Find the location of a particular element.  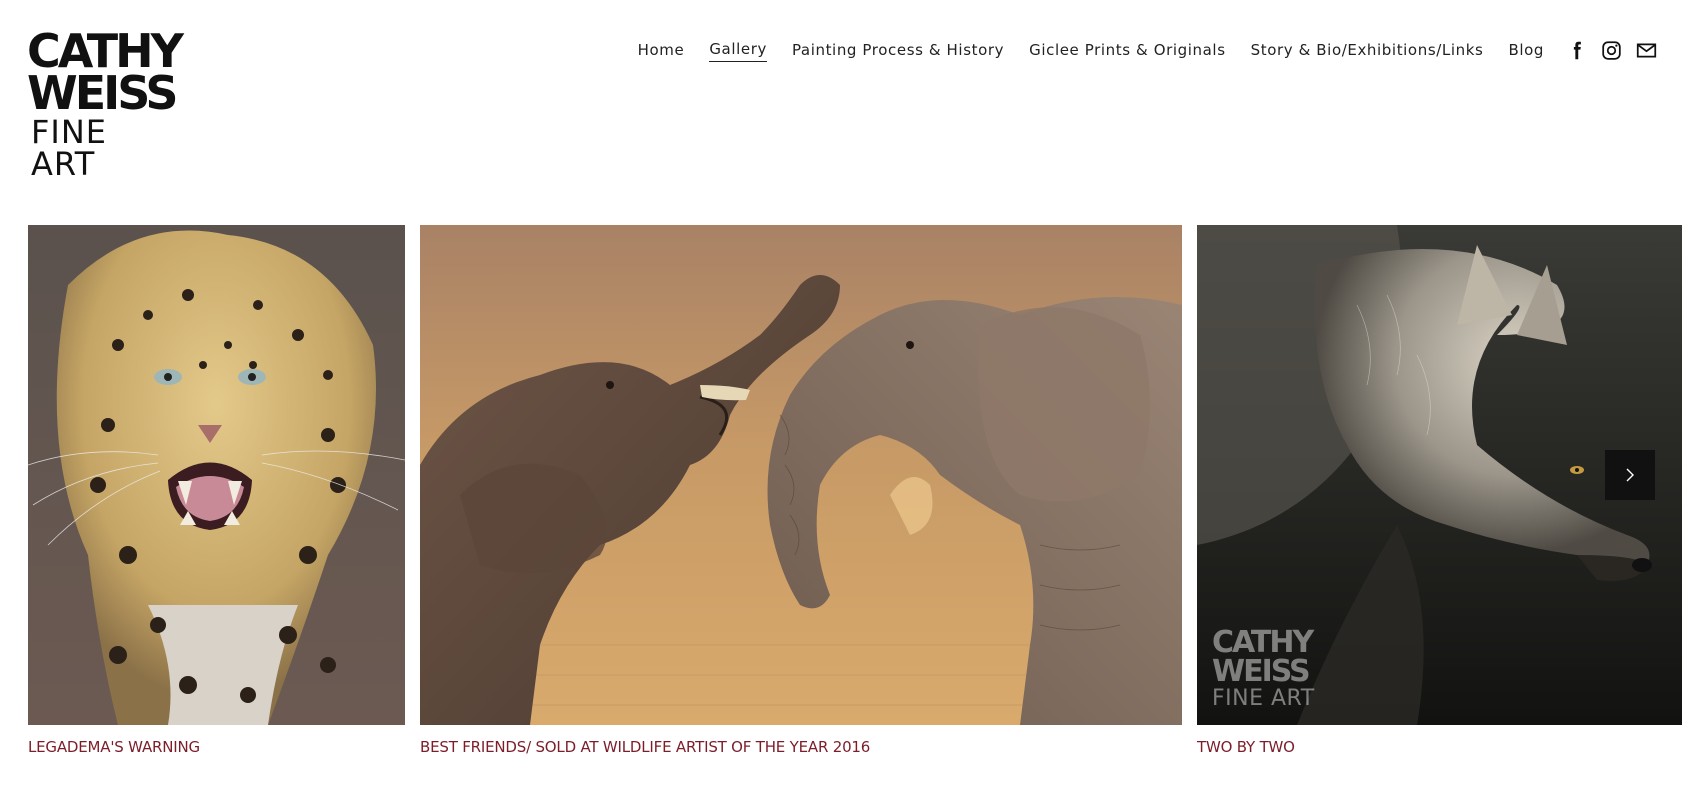

email-icon is located at coordinates (1646, 50).